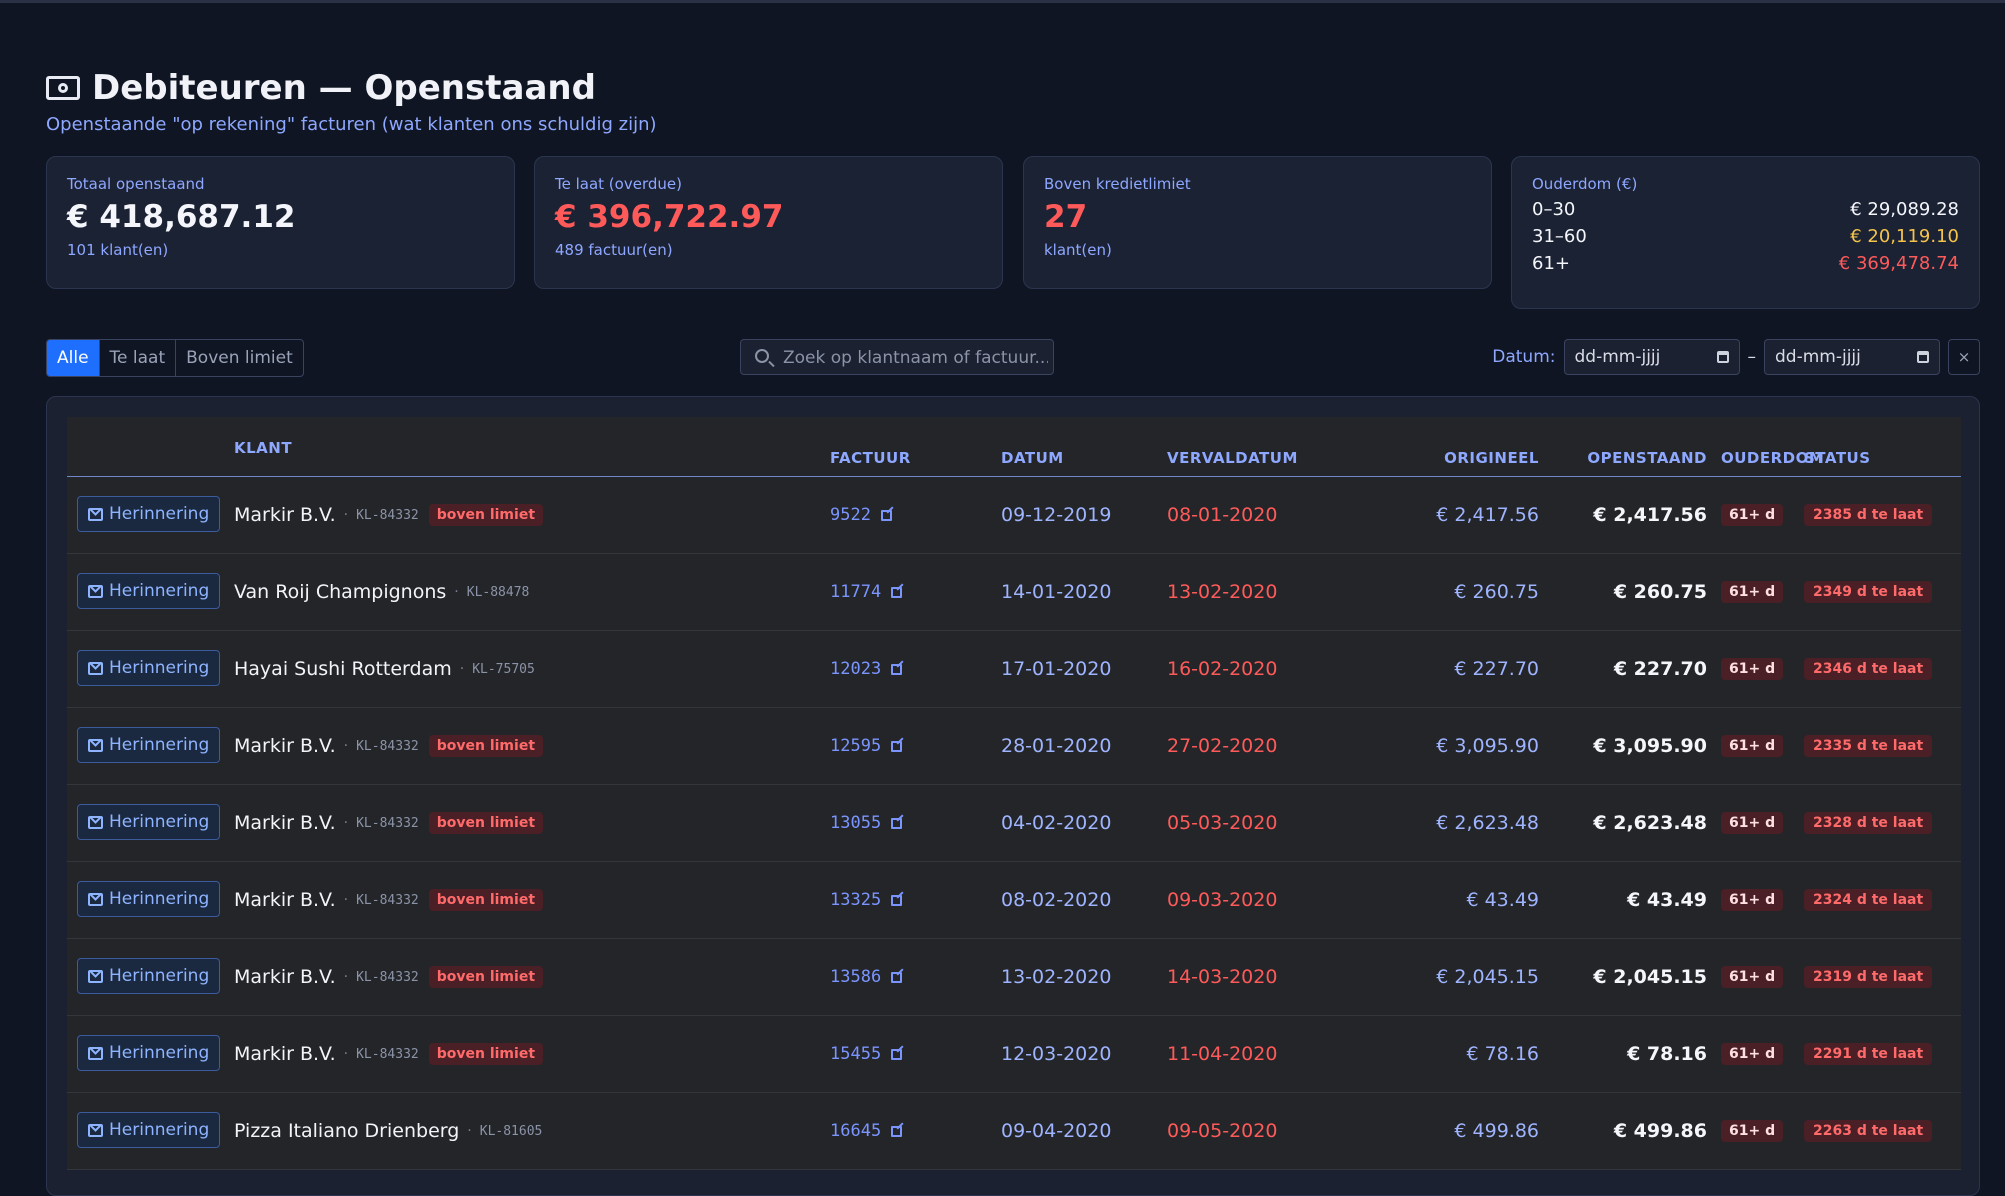 Image resolution: width=2005 pixels, height=1196 pixels. I want to click on invoice-link: 9522, so click(850, 515).